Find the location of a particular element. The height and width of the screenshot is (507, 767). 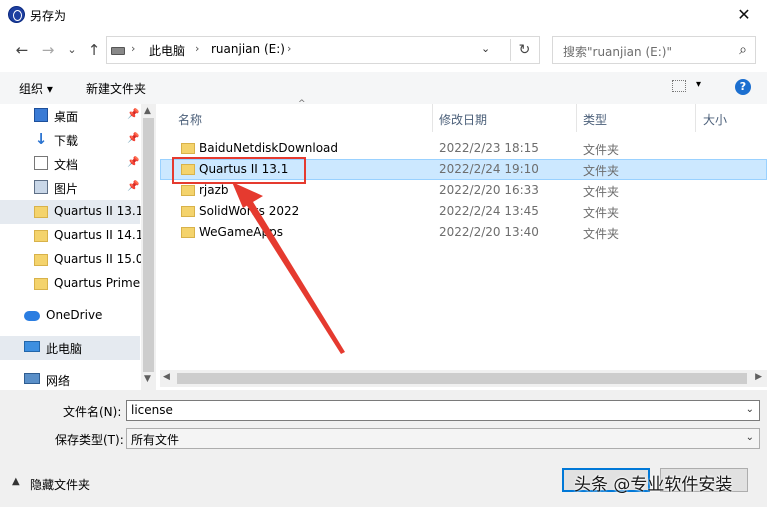

sidebar-item-label: OneDrive is located at coordinates (74, 315).